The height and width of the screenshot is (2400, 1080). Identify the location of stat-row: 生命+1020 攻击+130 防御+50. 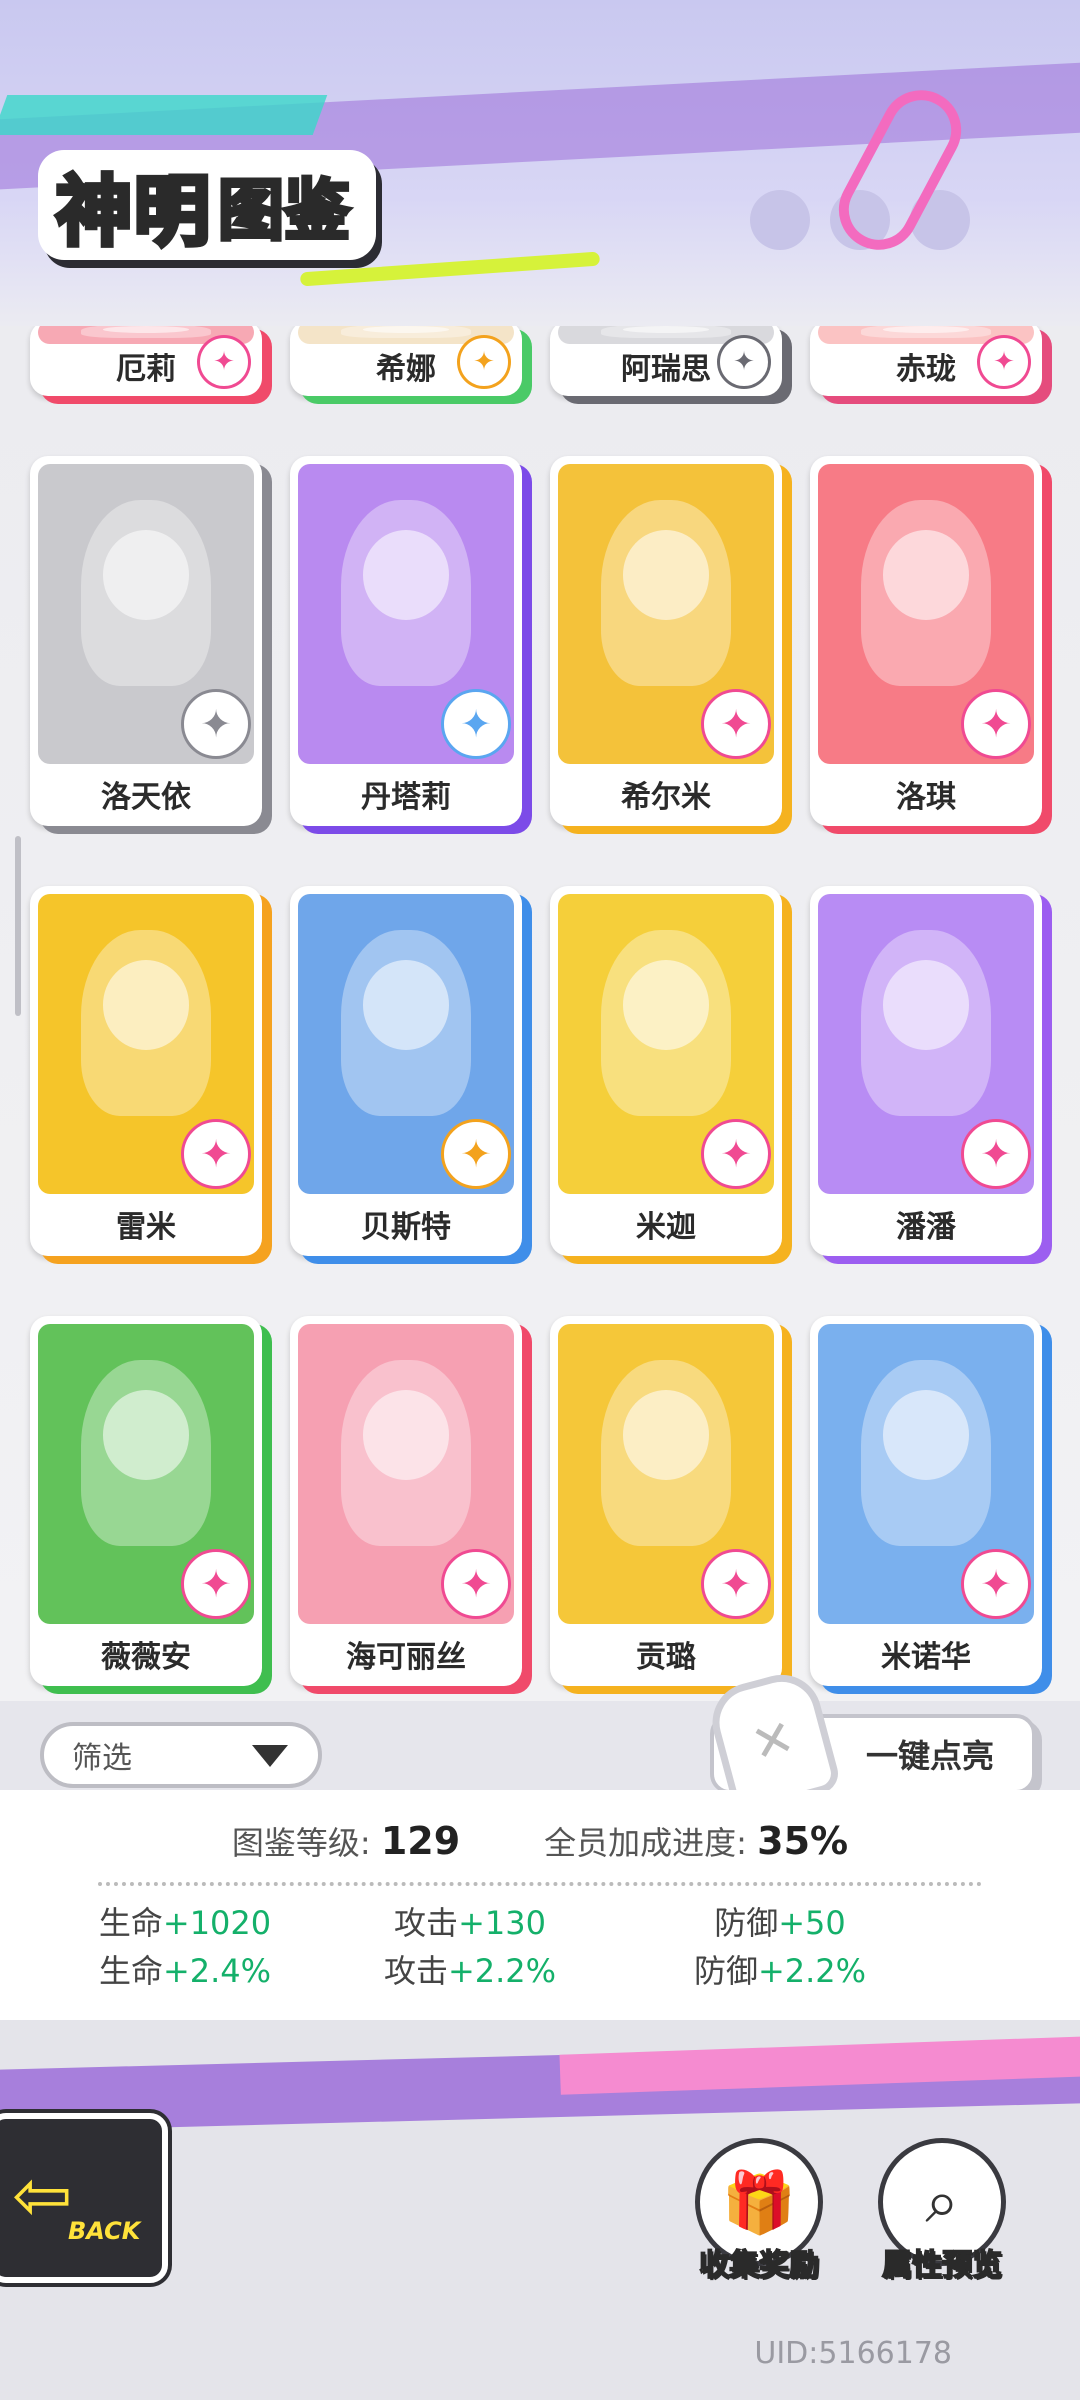
(540, 1922).